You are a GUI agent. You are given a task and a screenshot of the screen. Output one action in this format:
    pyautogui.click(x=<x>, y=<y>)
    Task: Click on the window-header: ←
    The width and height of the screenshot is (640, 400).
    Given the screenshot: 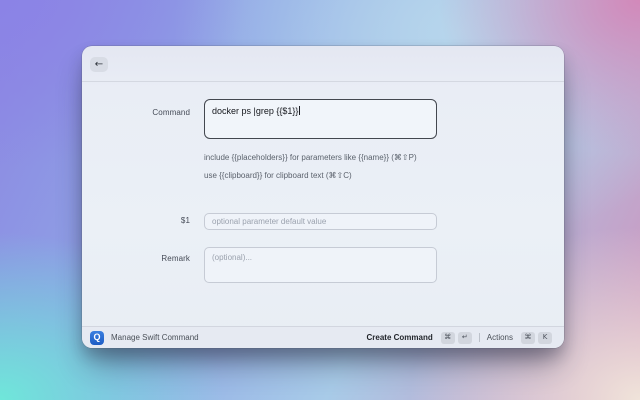 What is the action you would take?
    pyautogui.click(x=323, y=64)
    